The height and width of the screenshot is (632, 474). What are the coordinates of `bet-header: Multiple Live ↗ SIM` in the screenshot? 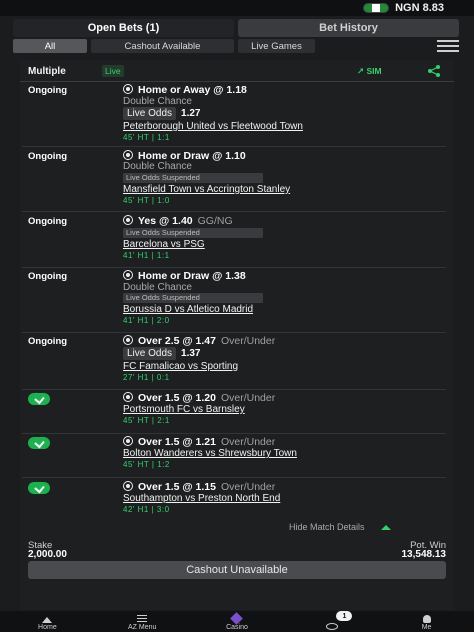 It's located at (237, 71).